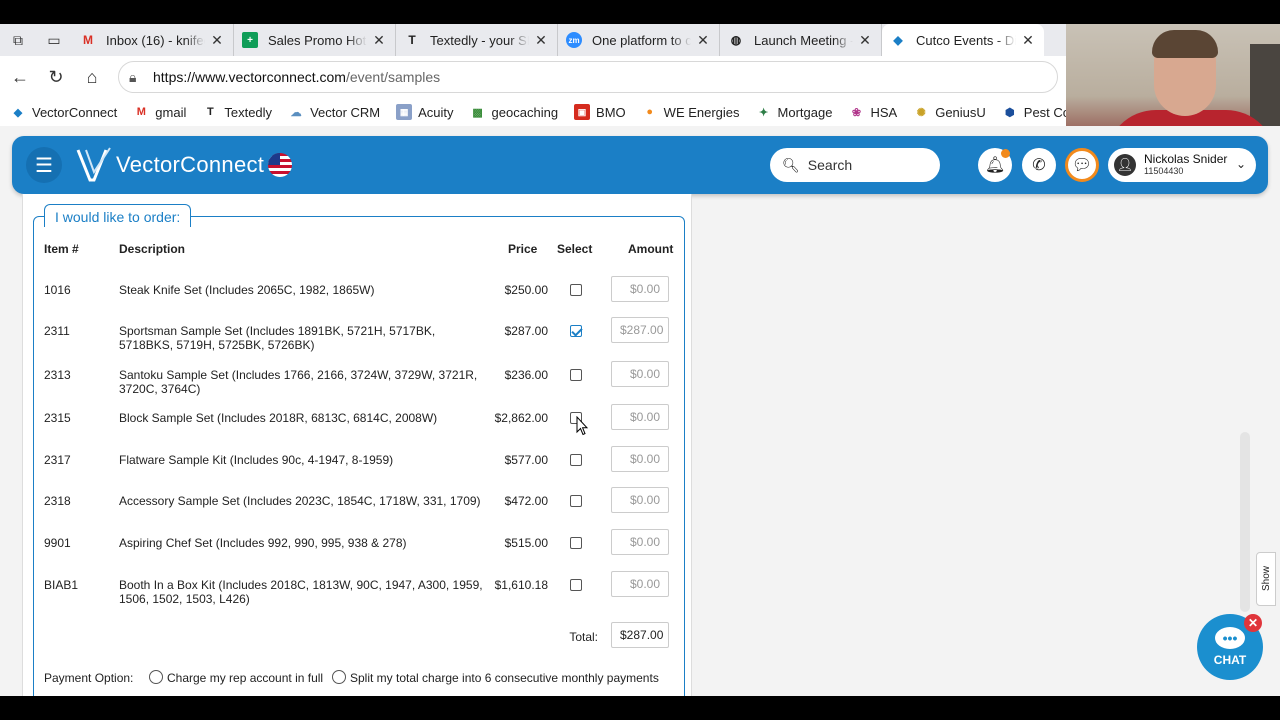 Image resolution: width=1280 pixels, height=720 pixels. What do you see at coordinates (640, 708) in the screenshot?
I see `letterbox-bottom` at bounding box center [640, 708].